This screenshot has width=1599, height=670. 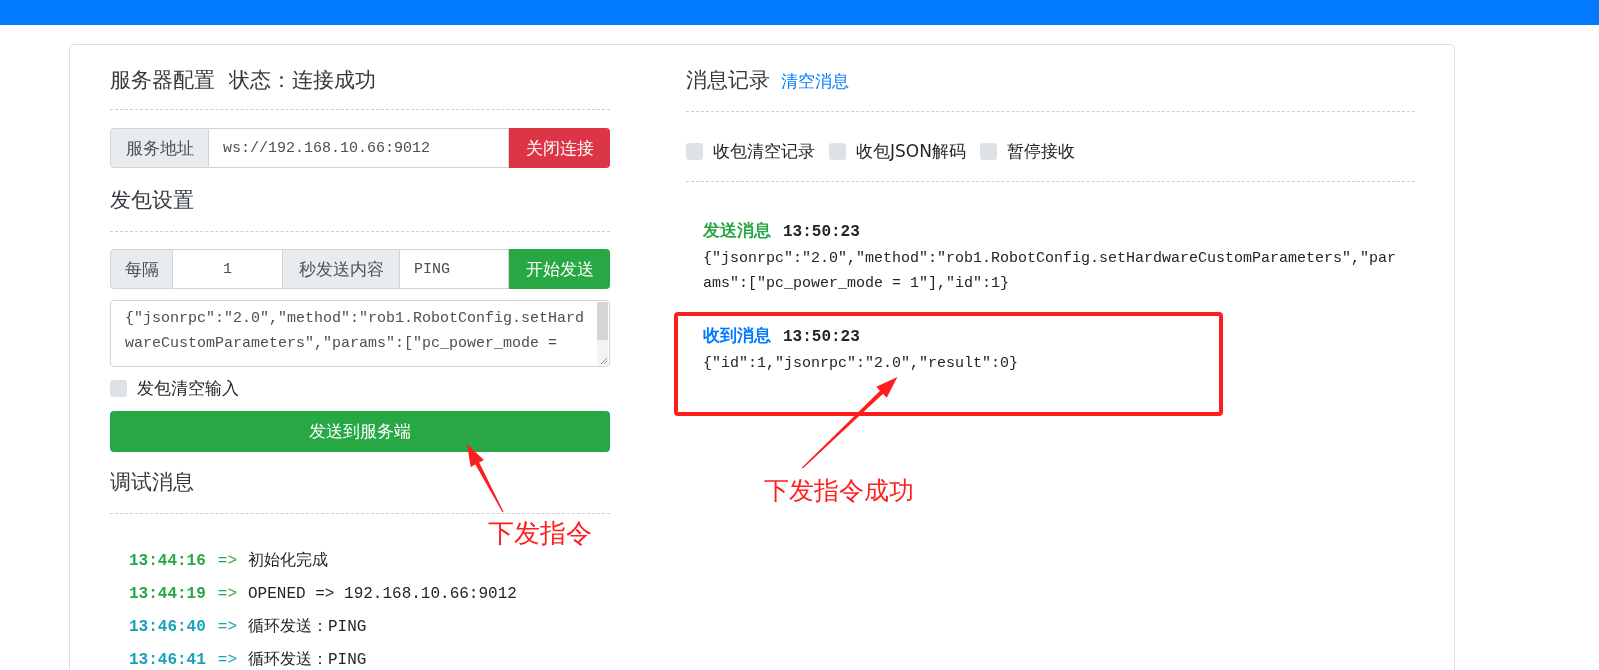 What do you see at coordinates (559, 148) in the screenshot?
I see `close-connection-button: 关闭连接` at bounding box center [559, 148].